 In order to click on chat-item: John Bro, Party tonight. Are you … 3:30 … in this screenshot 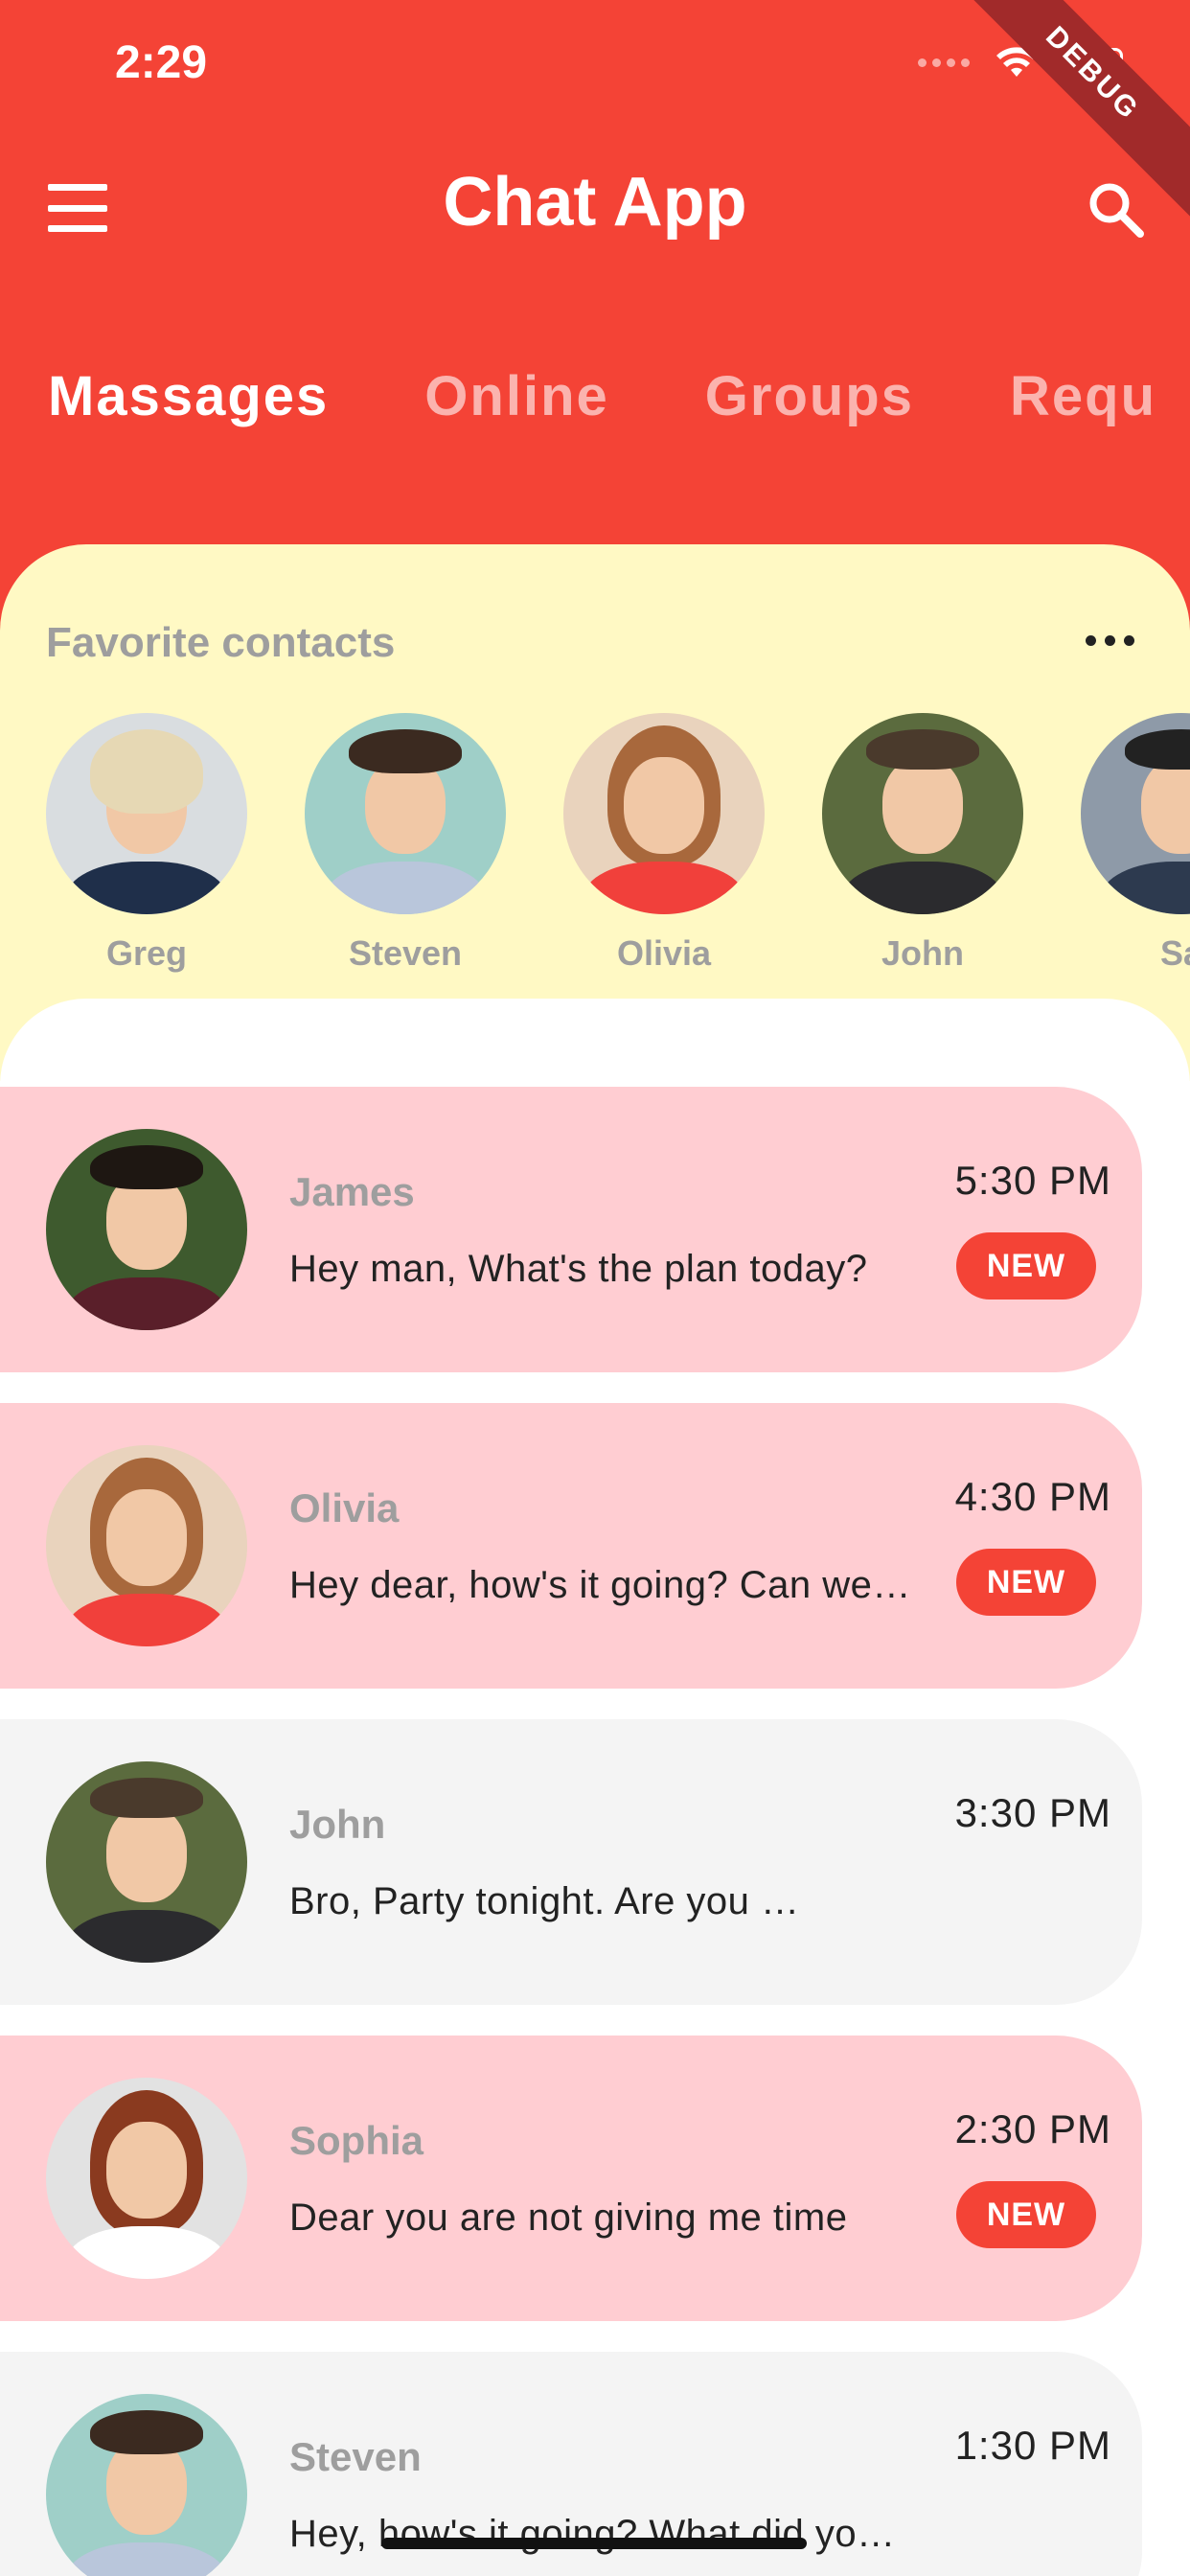, I will do `click(571, 1862)`.